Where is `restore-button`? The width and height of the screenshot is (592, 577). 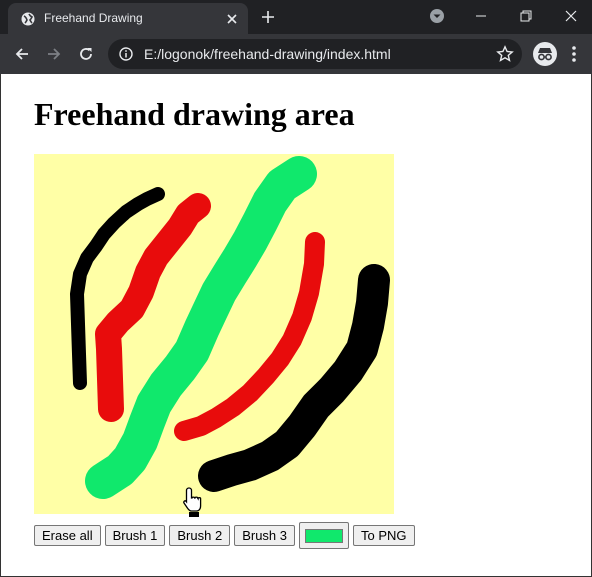 restore-button is located at coordinates (526, 16).